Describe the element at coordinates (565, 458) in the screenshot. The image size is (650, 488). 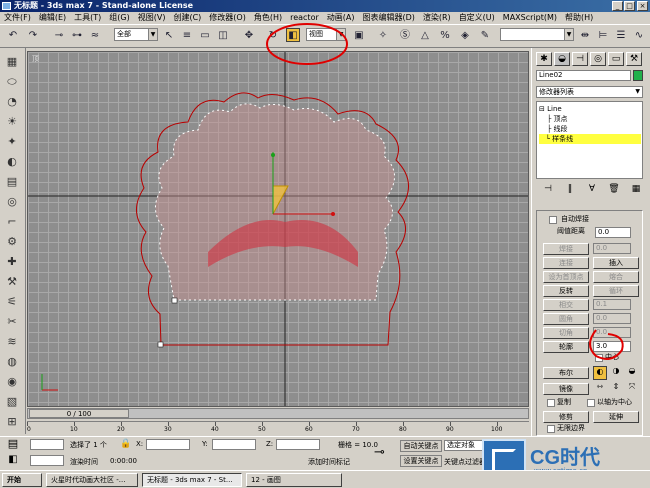
I see `watermark-brand: CG时代` at that location.